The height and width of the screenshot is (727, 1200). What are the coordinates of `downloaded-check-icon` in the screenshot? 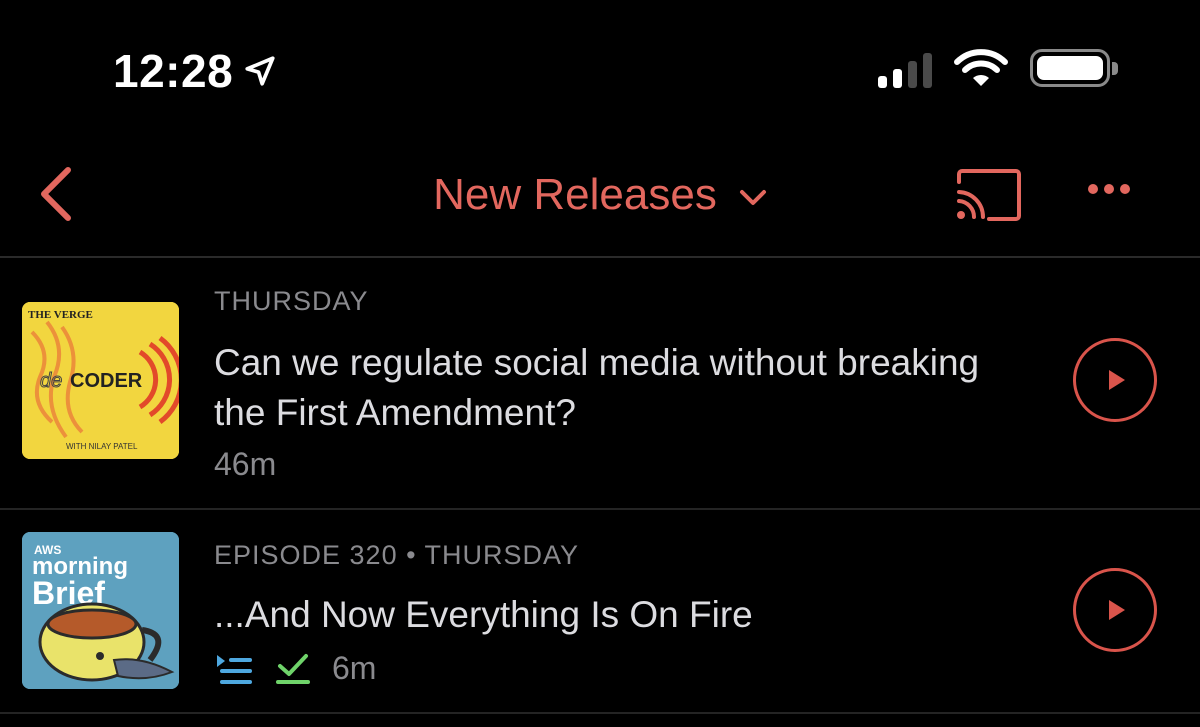 It's located at (293, 668).